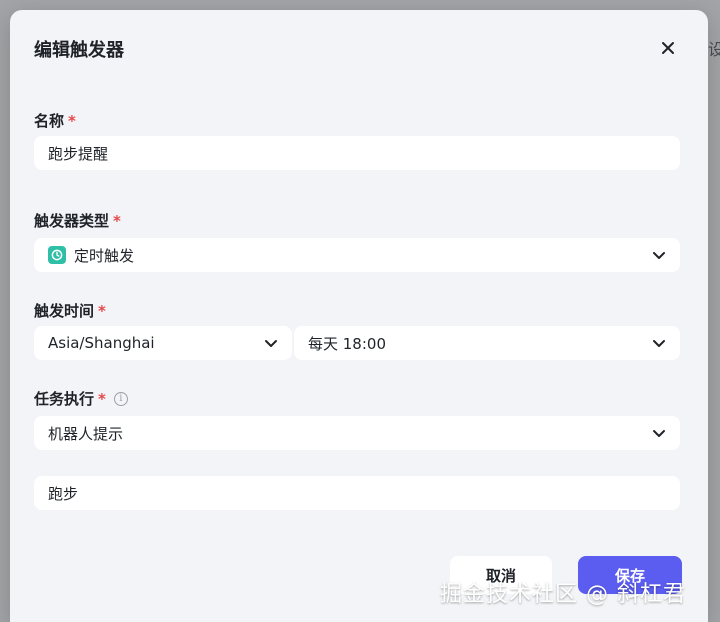 This screenshot has width=720, height=622. I want to click on task-exec-select: 机器人提示, so click(357, 433).